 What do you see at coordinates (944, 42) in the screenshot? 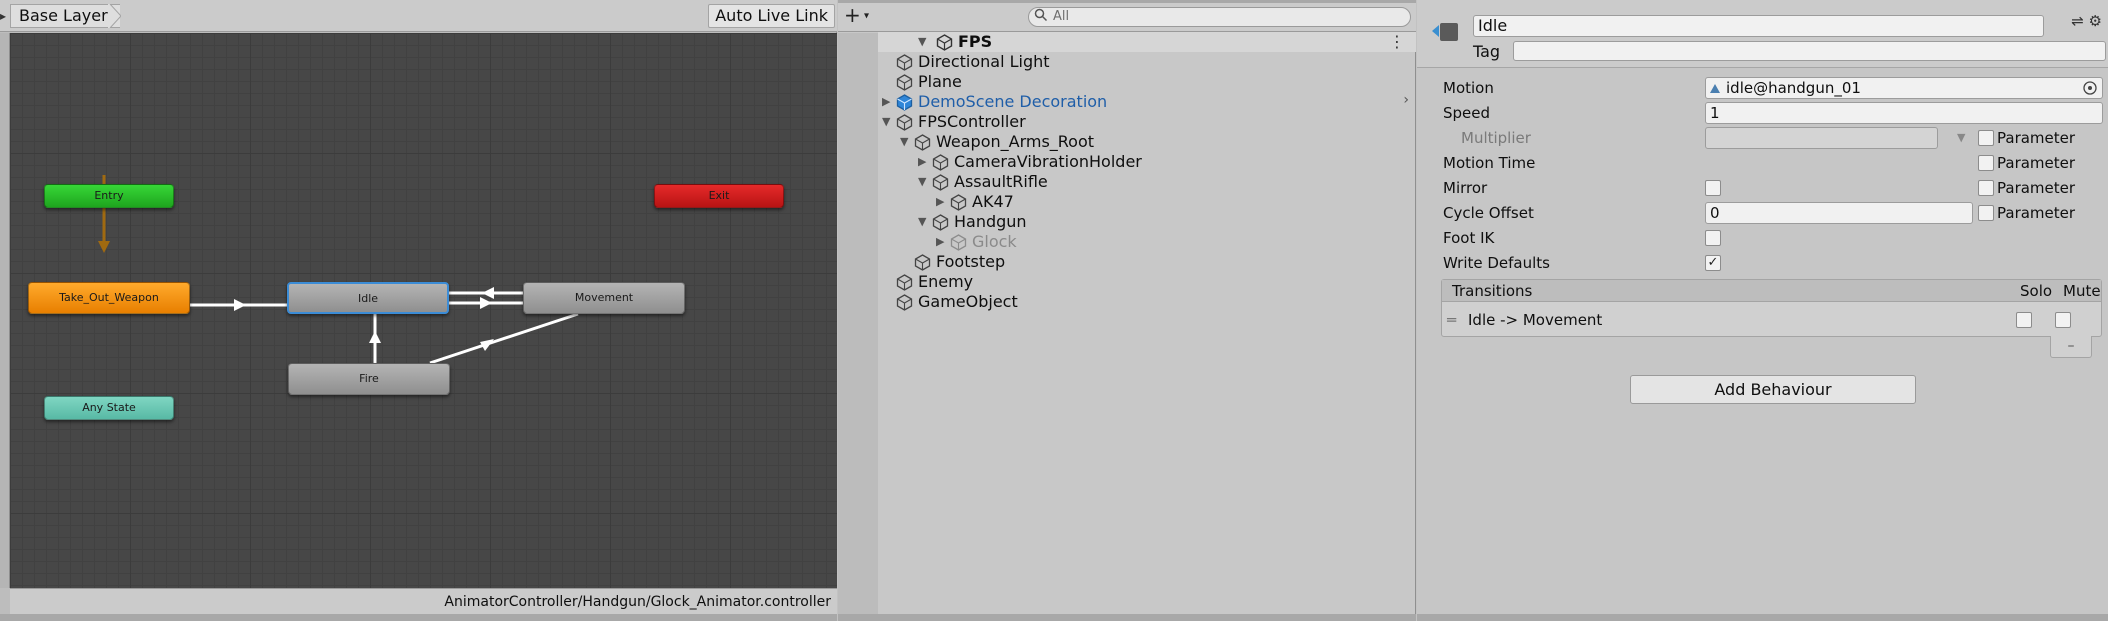
I see `unity-scene-icon` at bounding box center [944, 42].